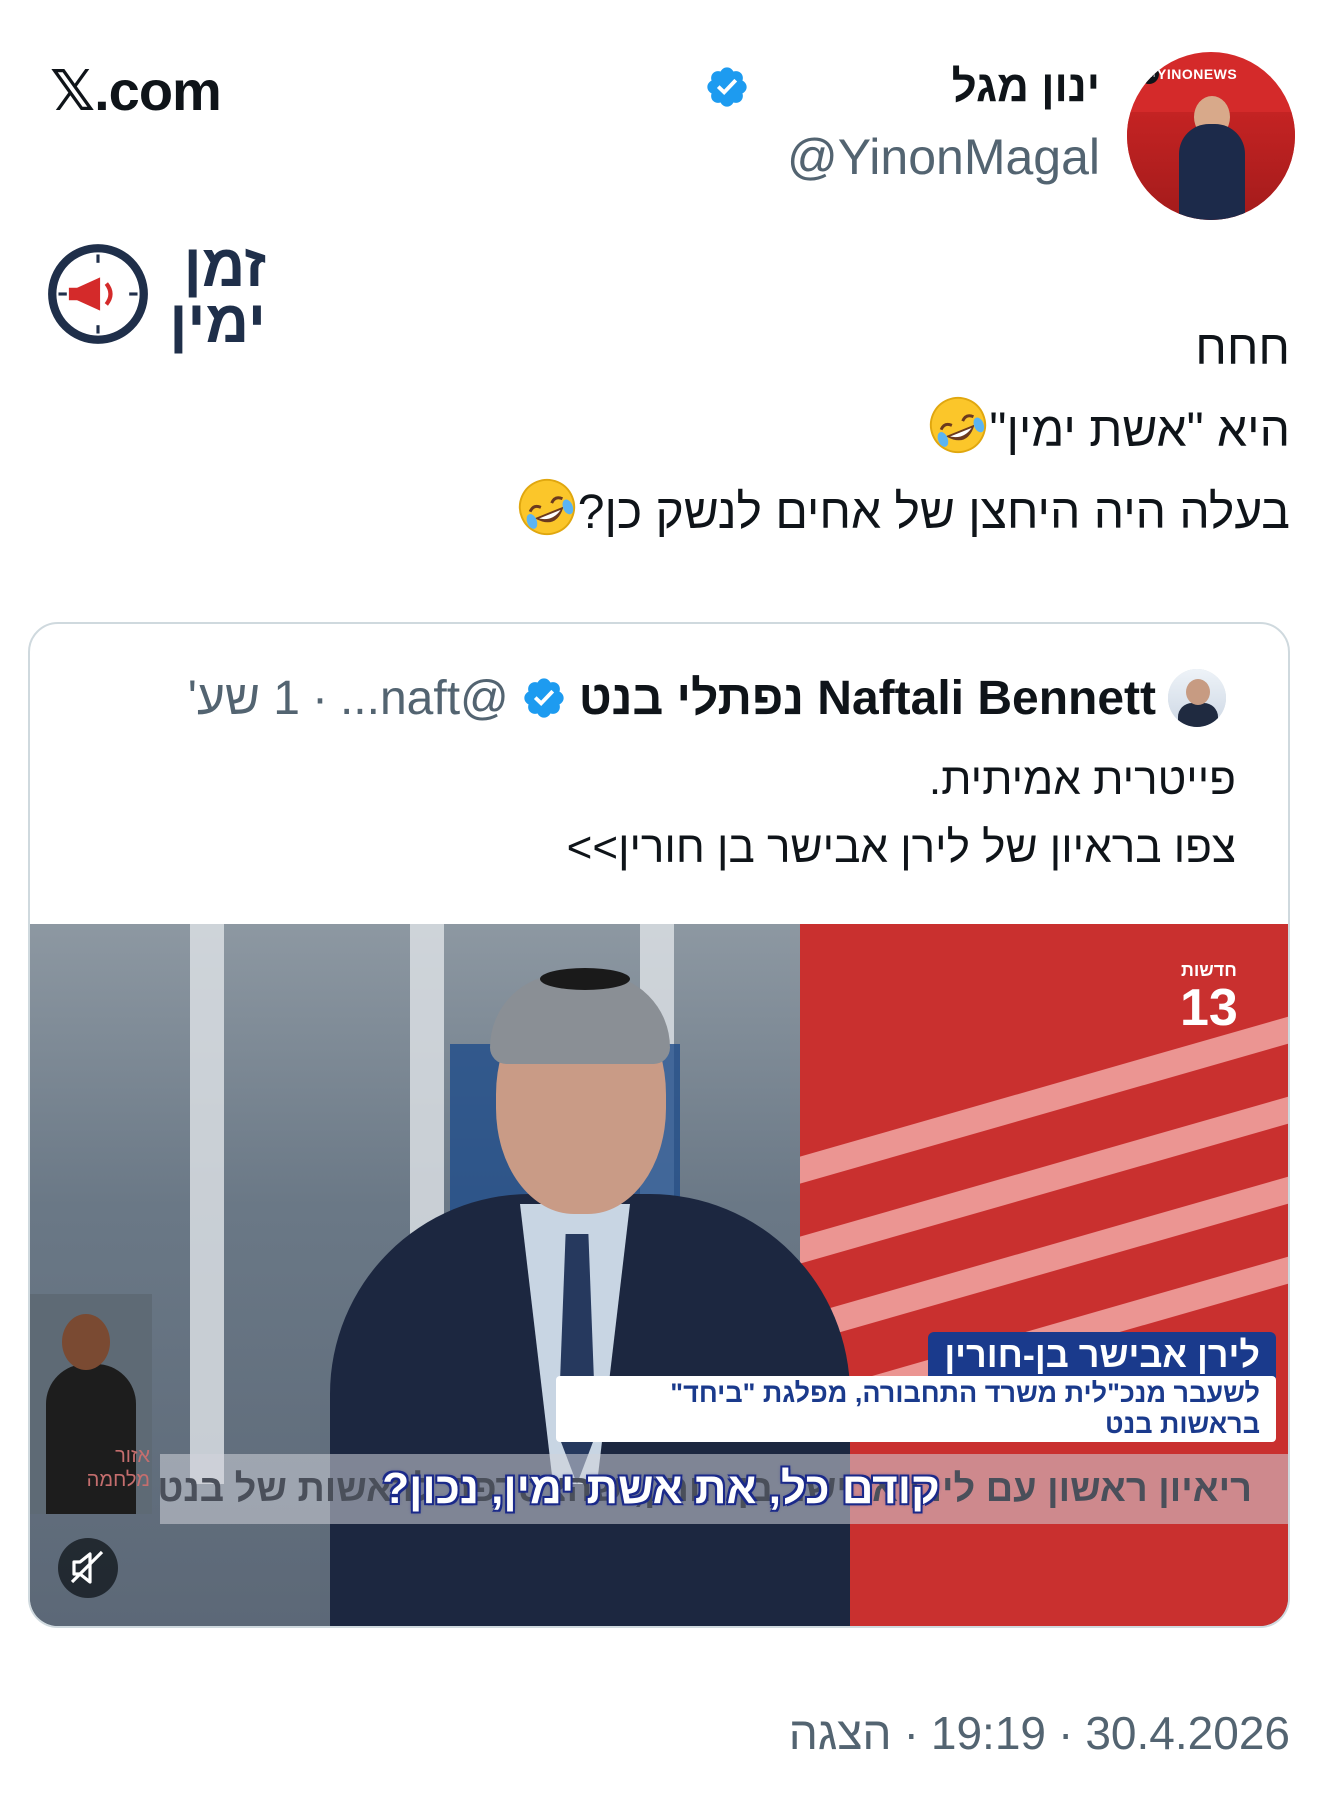 The image size is (1320, 1807). Describe the element at coordinates (1102, 1355) in the screenshot. I see `lower-third-name: לירן אבישר בן-חורין` at that location.